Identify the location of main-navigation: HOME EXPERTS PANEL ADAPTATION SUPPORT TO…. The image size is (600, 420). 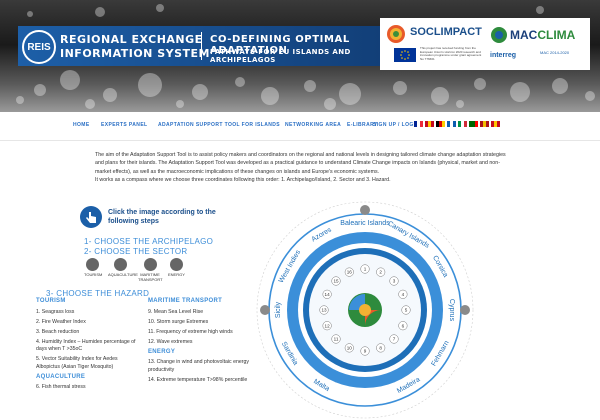
(300, 126).